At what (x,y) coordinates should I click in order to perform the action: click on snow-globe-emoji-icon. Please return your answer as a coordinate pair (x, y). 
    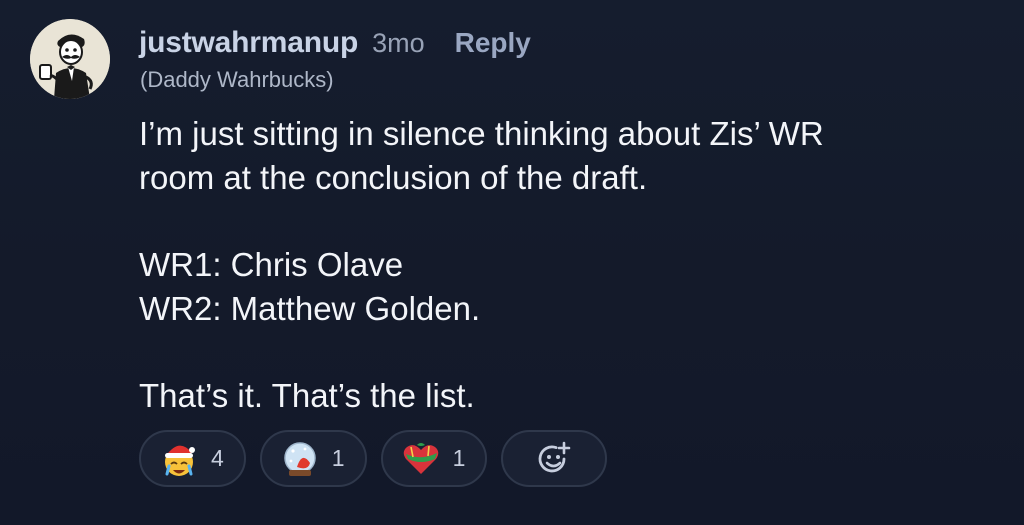
    Looking at the image, I should click on (300, 458).